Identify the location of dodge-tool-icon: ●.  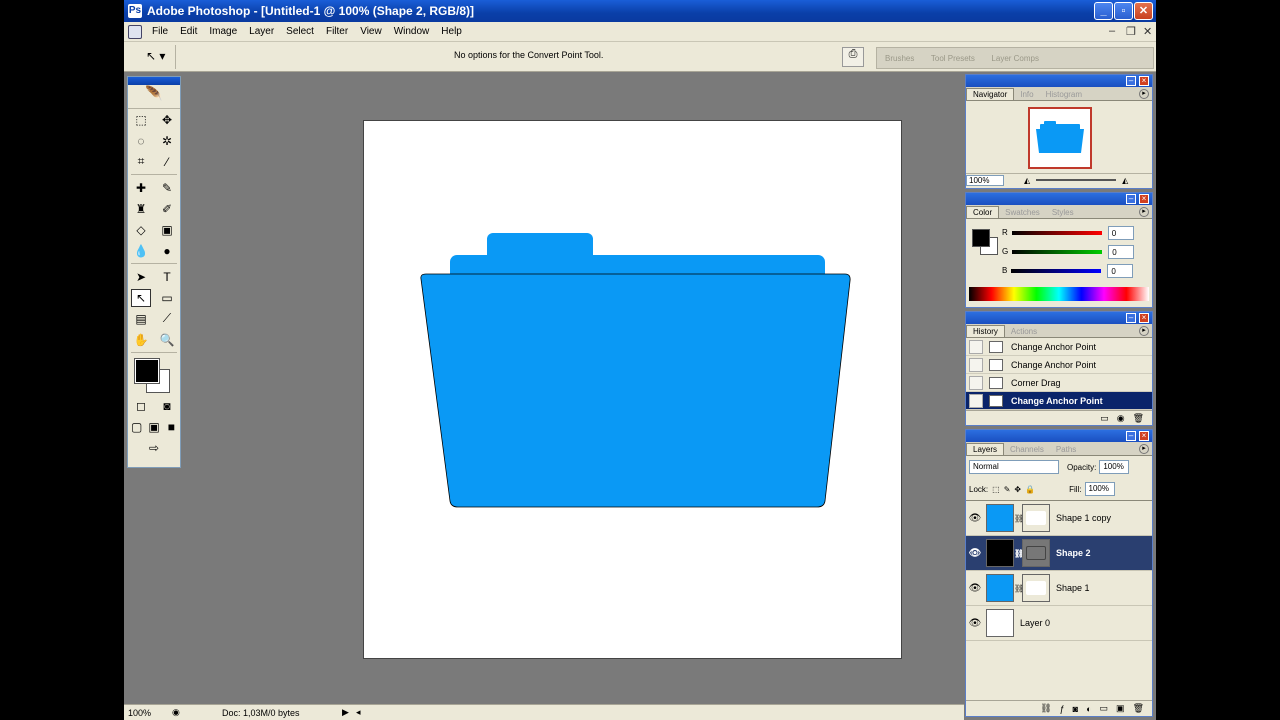
(167, 251).